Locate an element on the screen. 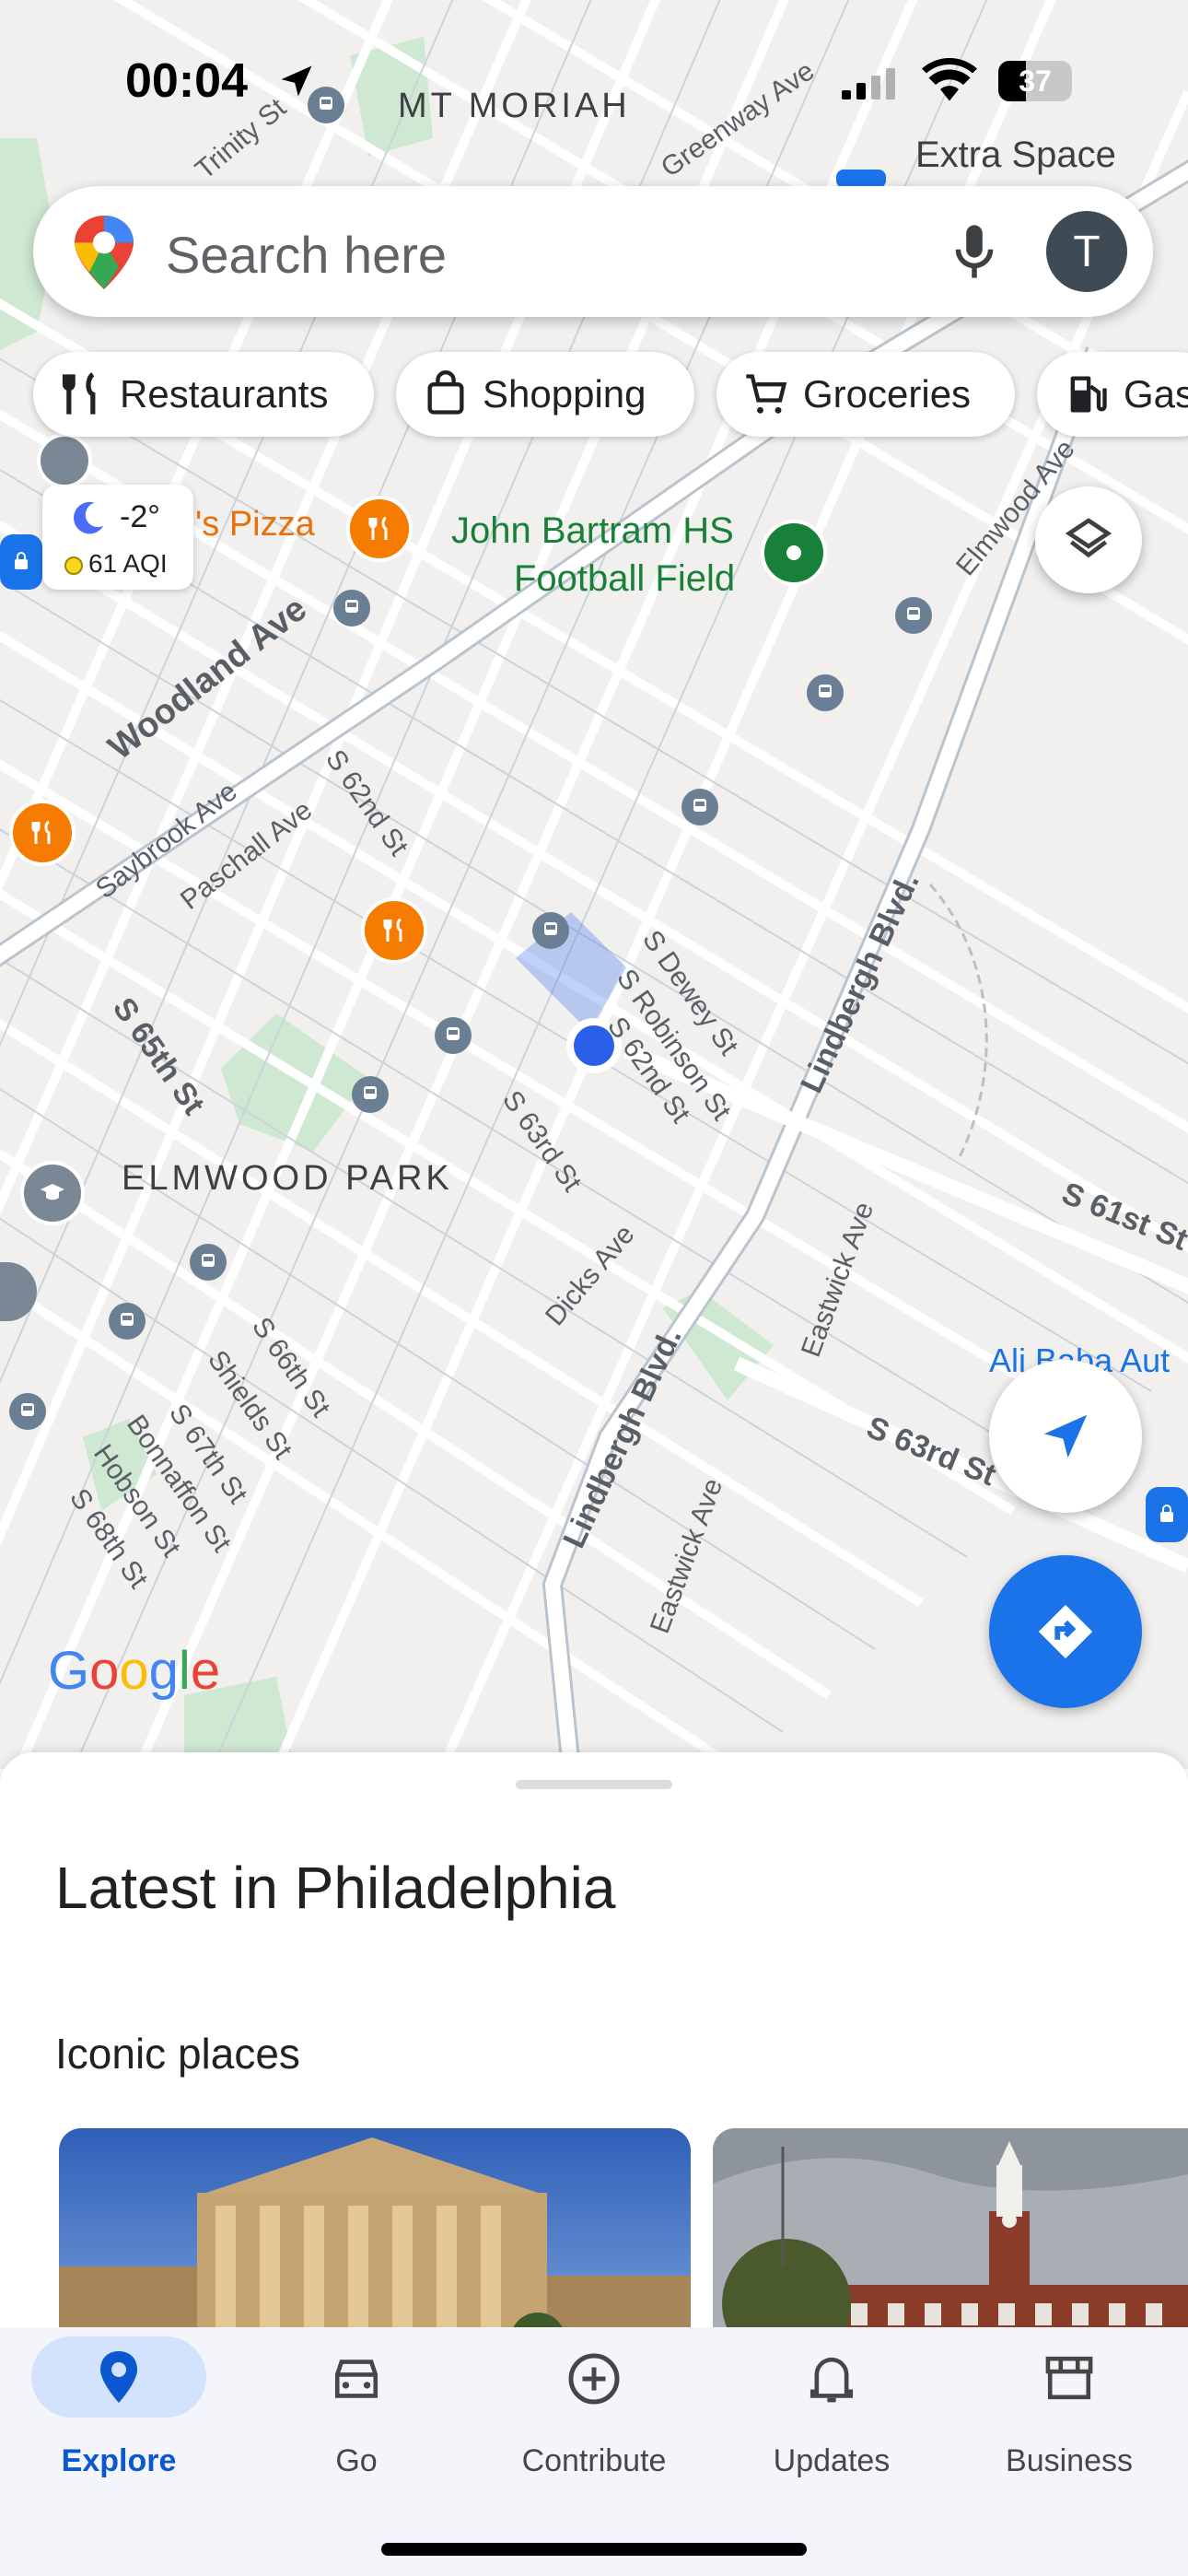 This screenshot has height=2576, width=1188. nav-label: Explore is located at coordinates (119, 2460).